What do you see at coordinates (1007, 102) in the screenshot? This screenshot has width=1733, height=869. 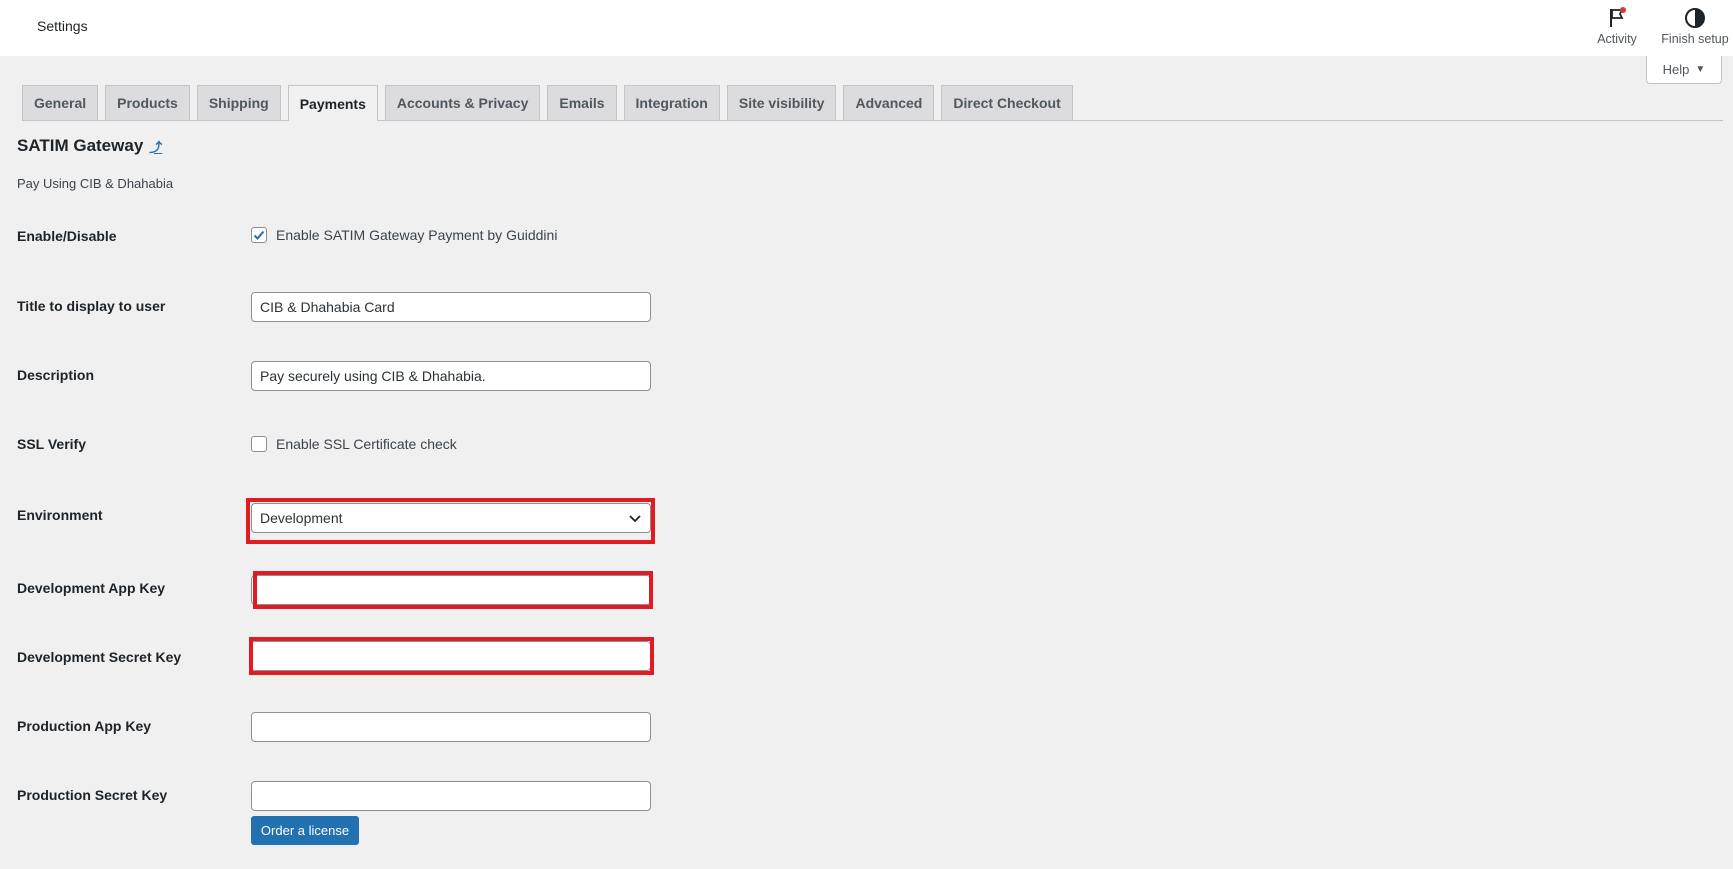 I see `tab-direct-checkout: Direct Checkout` at bounding box center [1007, 102].